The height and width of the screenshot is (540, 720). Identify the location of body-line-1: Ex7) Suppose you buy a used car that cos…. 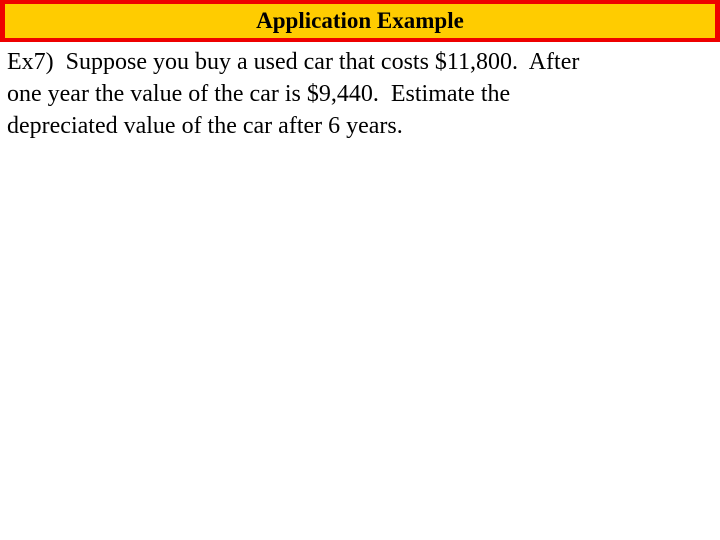
(293, 62).